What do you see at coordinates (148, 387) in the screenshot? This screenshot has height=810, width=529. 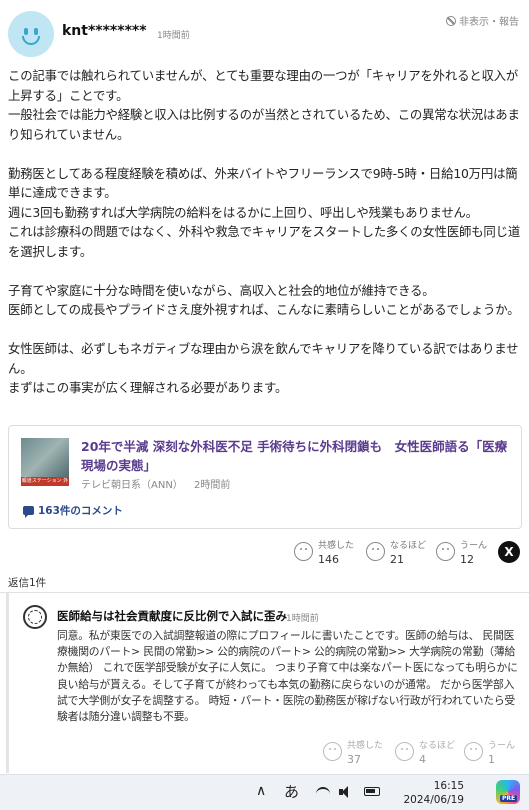 I see `comment-paragraph: まずはこの事実が広く理解される必要があります。` at bounding box center [148, 387].